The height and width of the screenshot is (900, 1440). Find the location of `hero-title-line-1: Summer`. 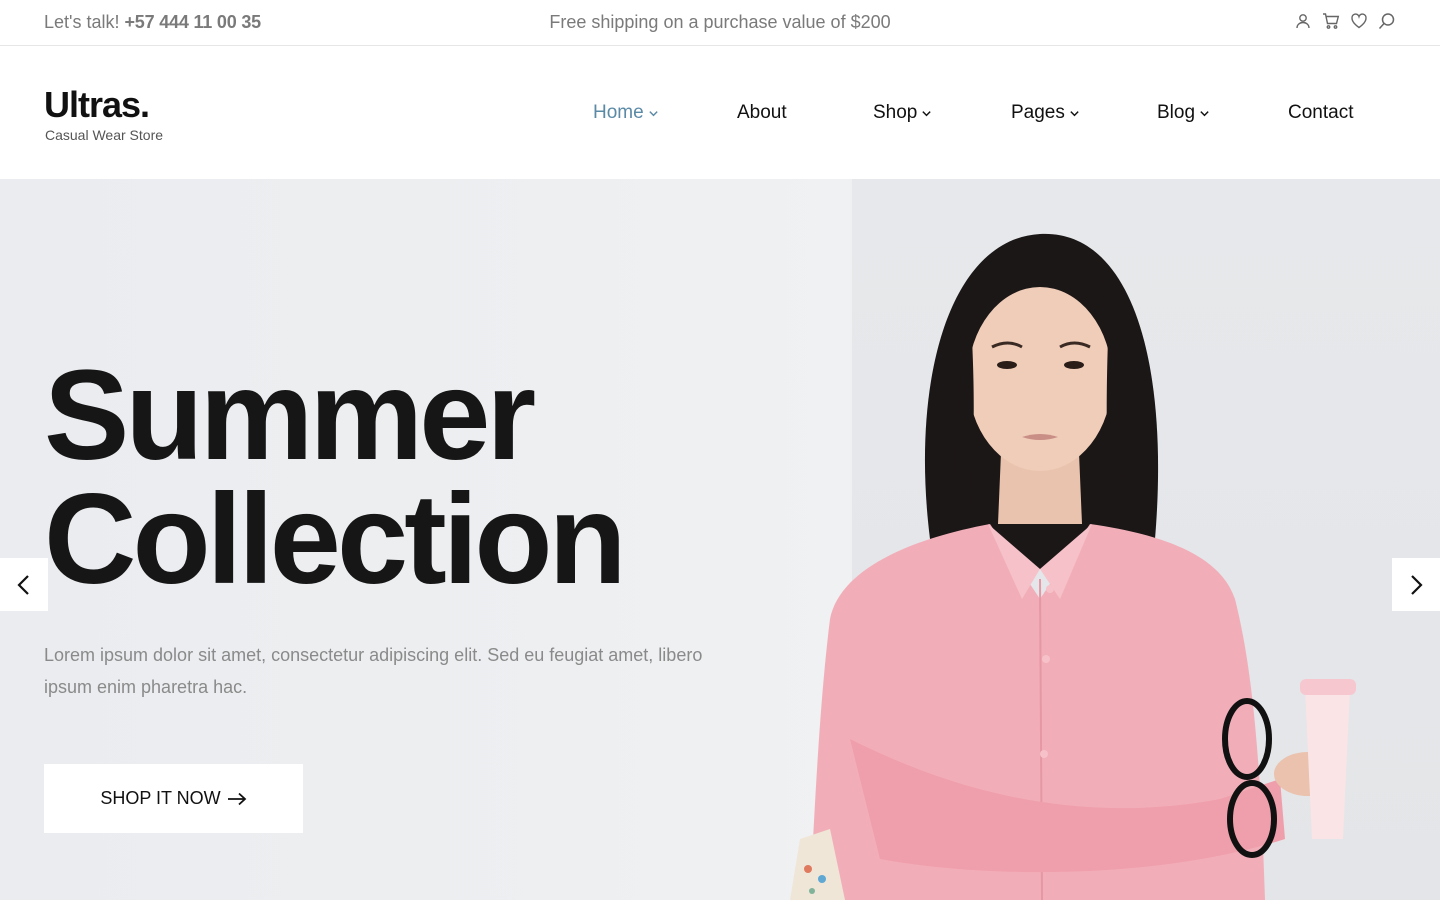

hero-title-line-1: Summer is located at coordinates (290, 415).